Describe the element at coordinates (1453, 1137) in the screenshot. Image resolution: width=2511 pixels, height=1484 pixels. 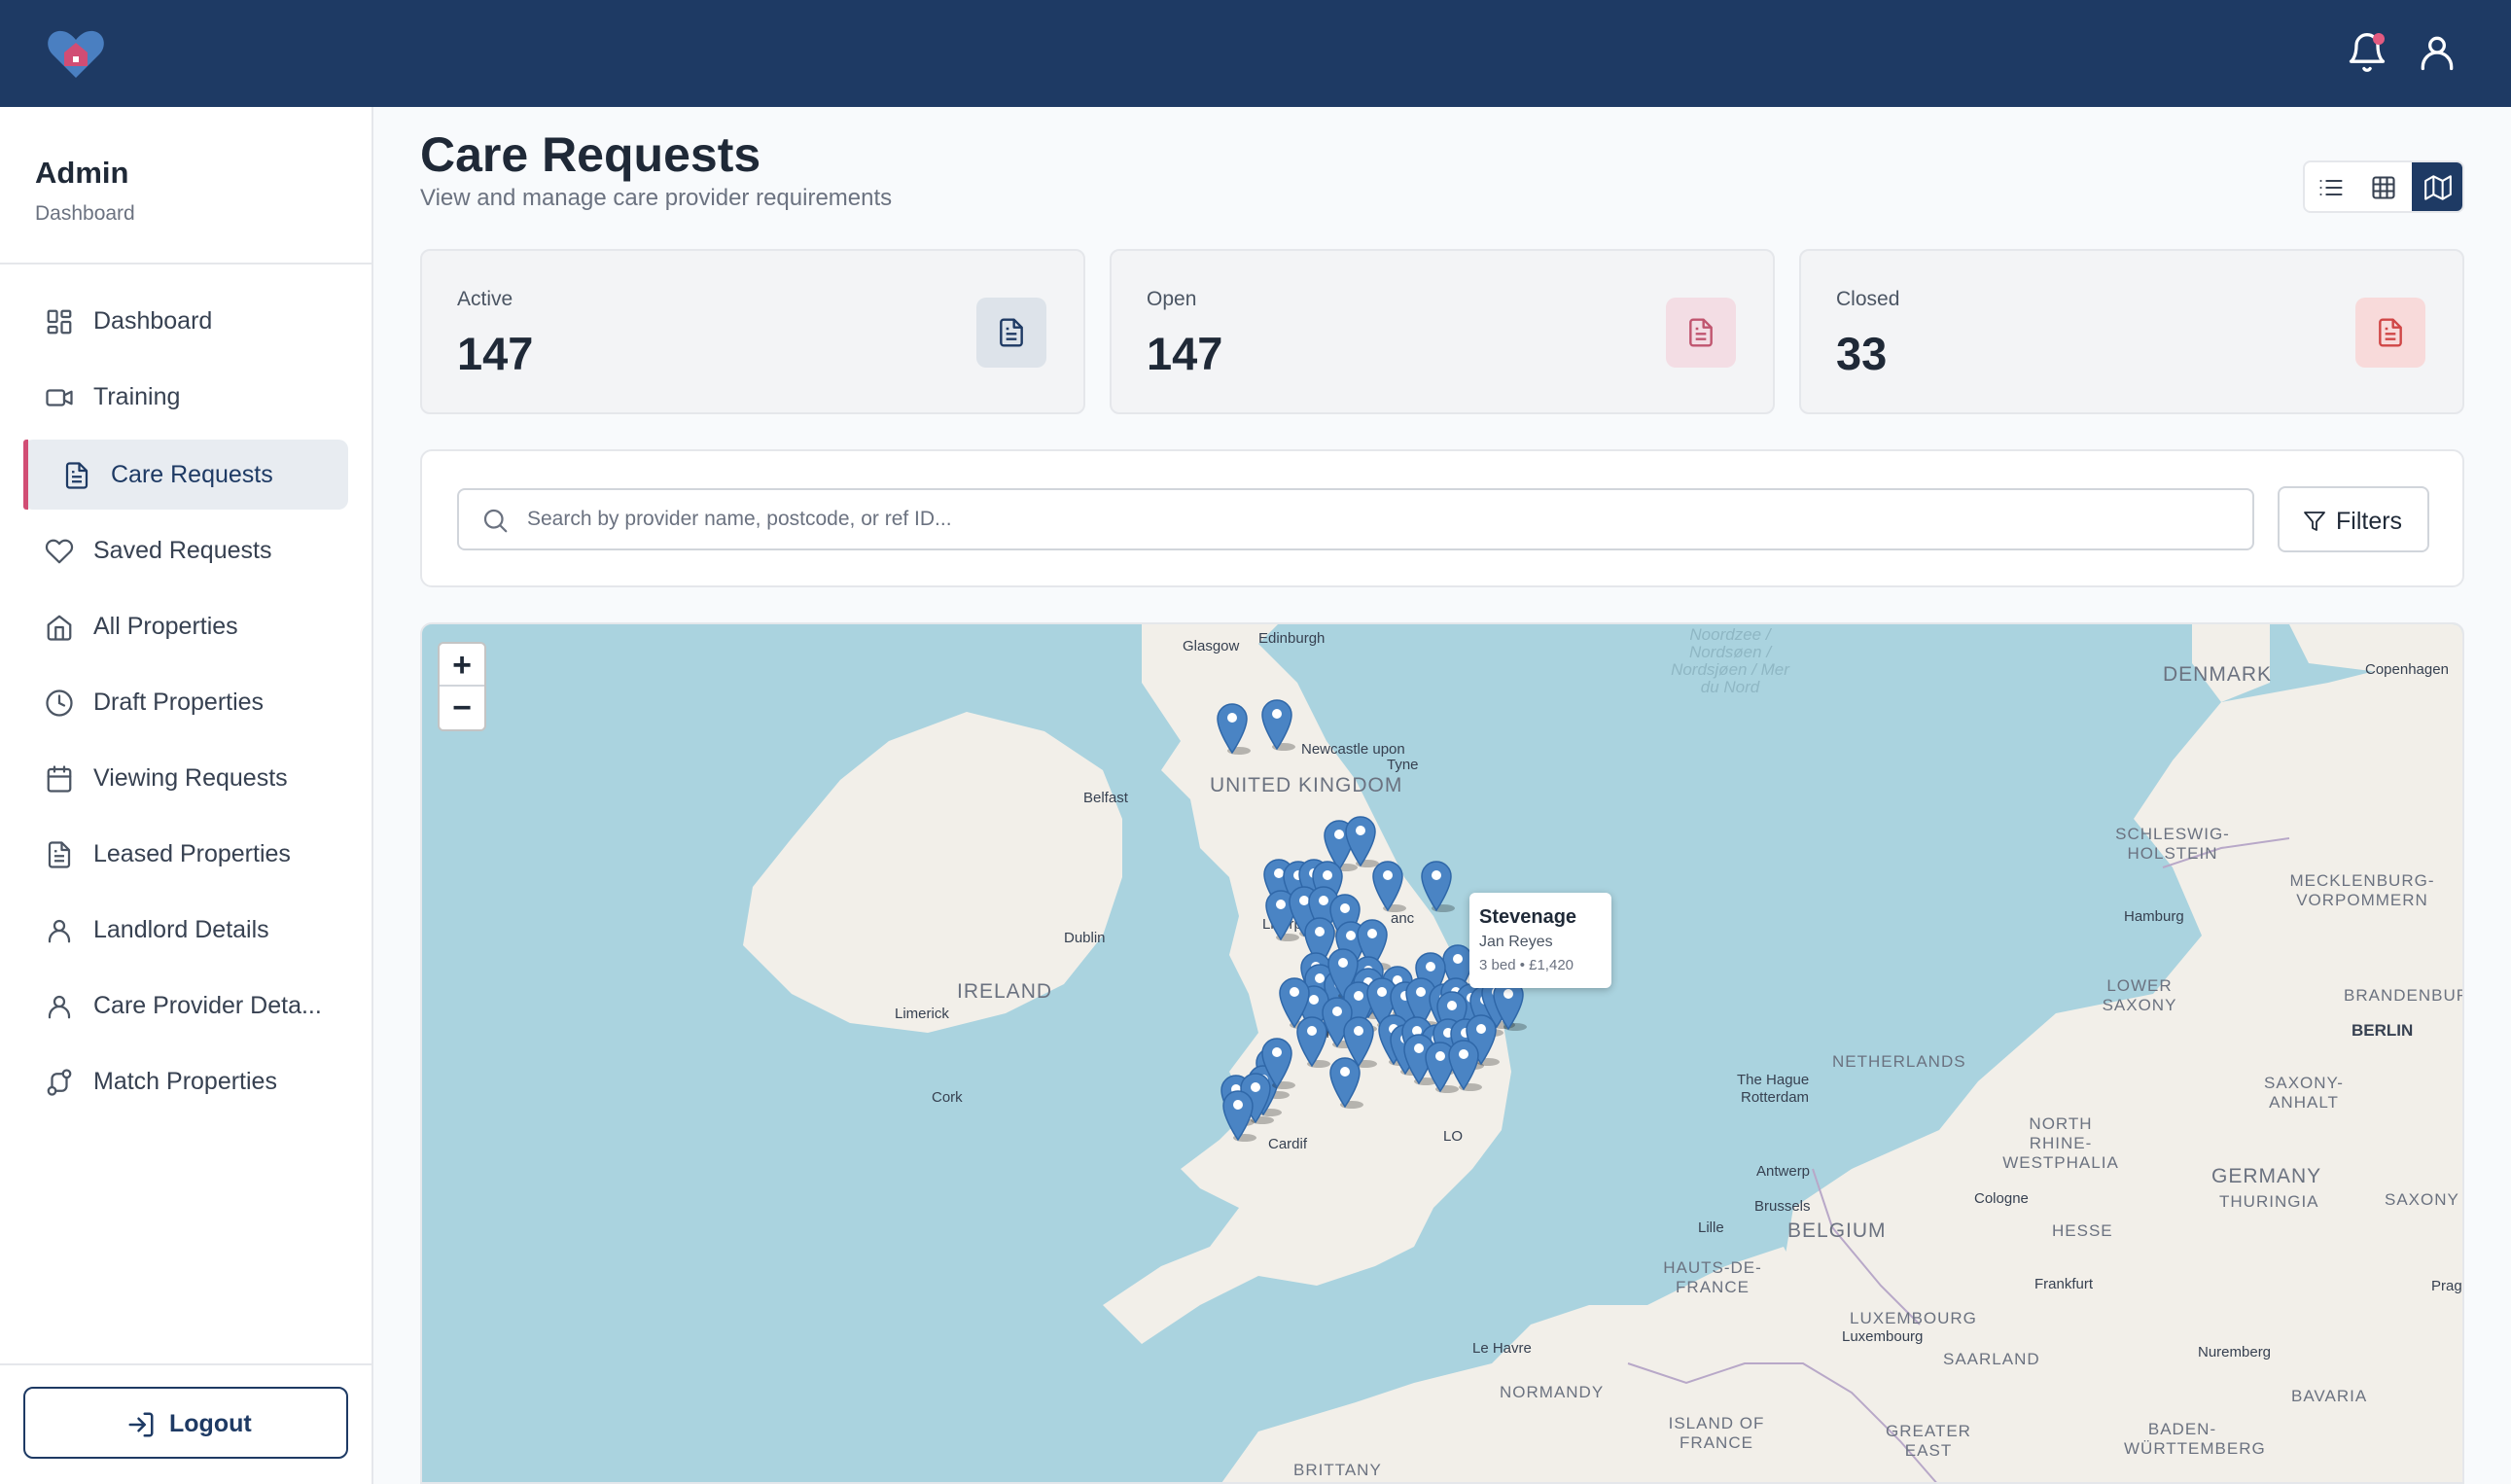
I see `map-label-london: LO` at that location.